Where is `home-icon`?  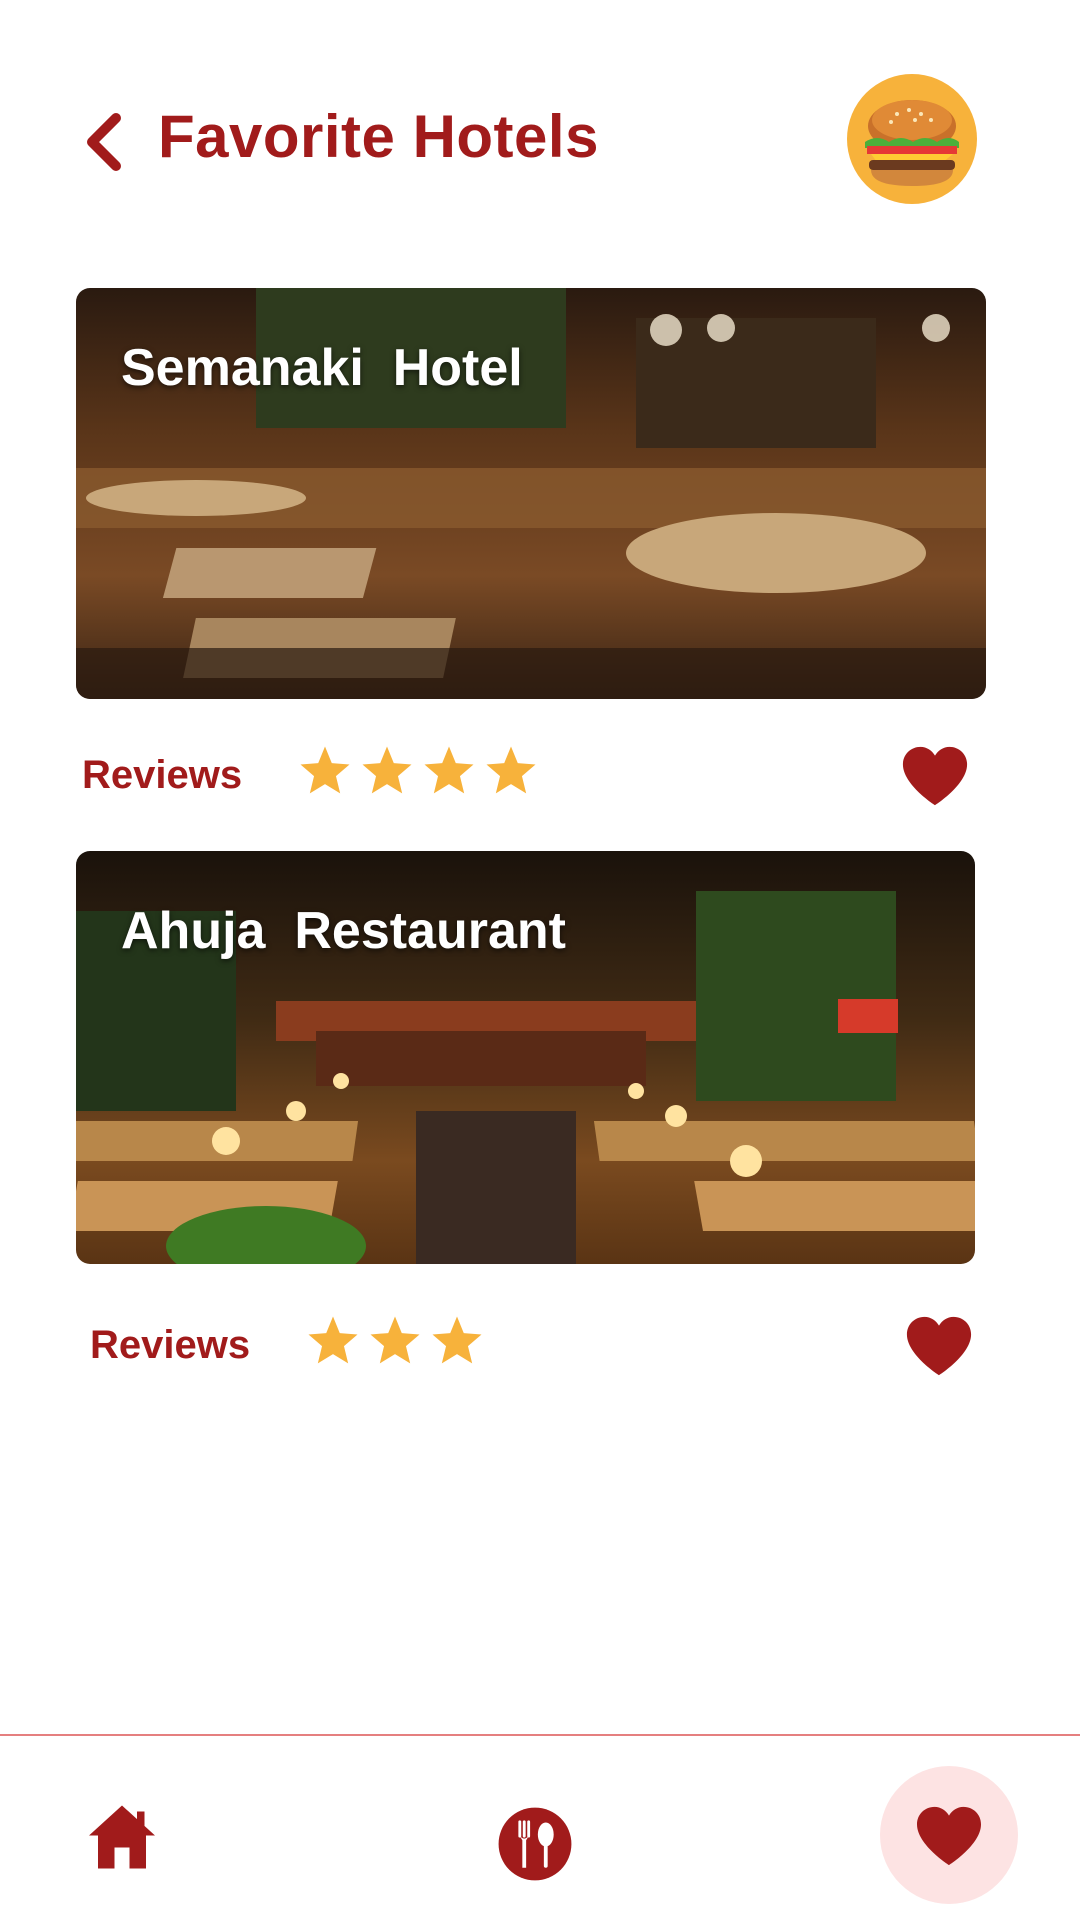
home-icon is located at coordinates (122, 1837).